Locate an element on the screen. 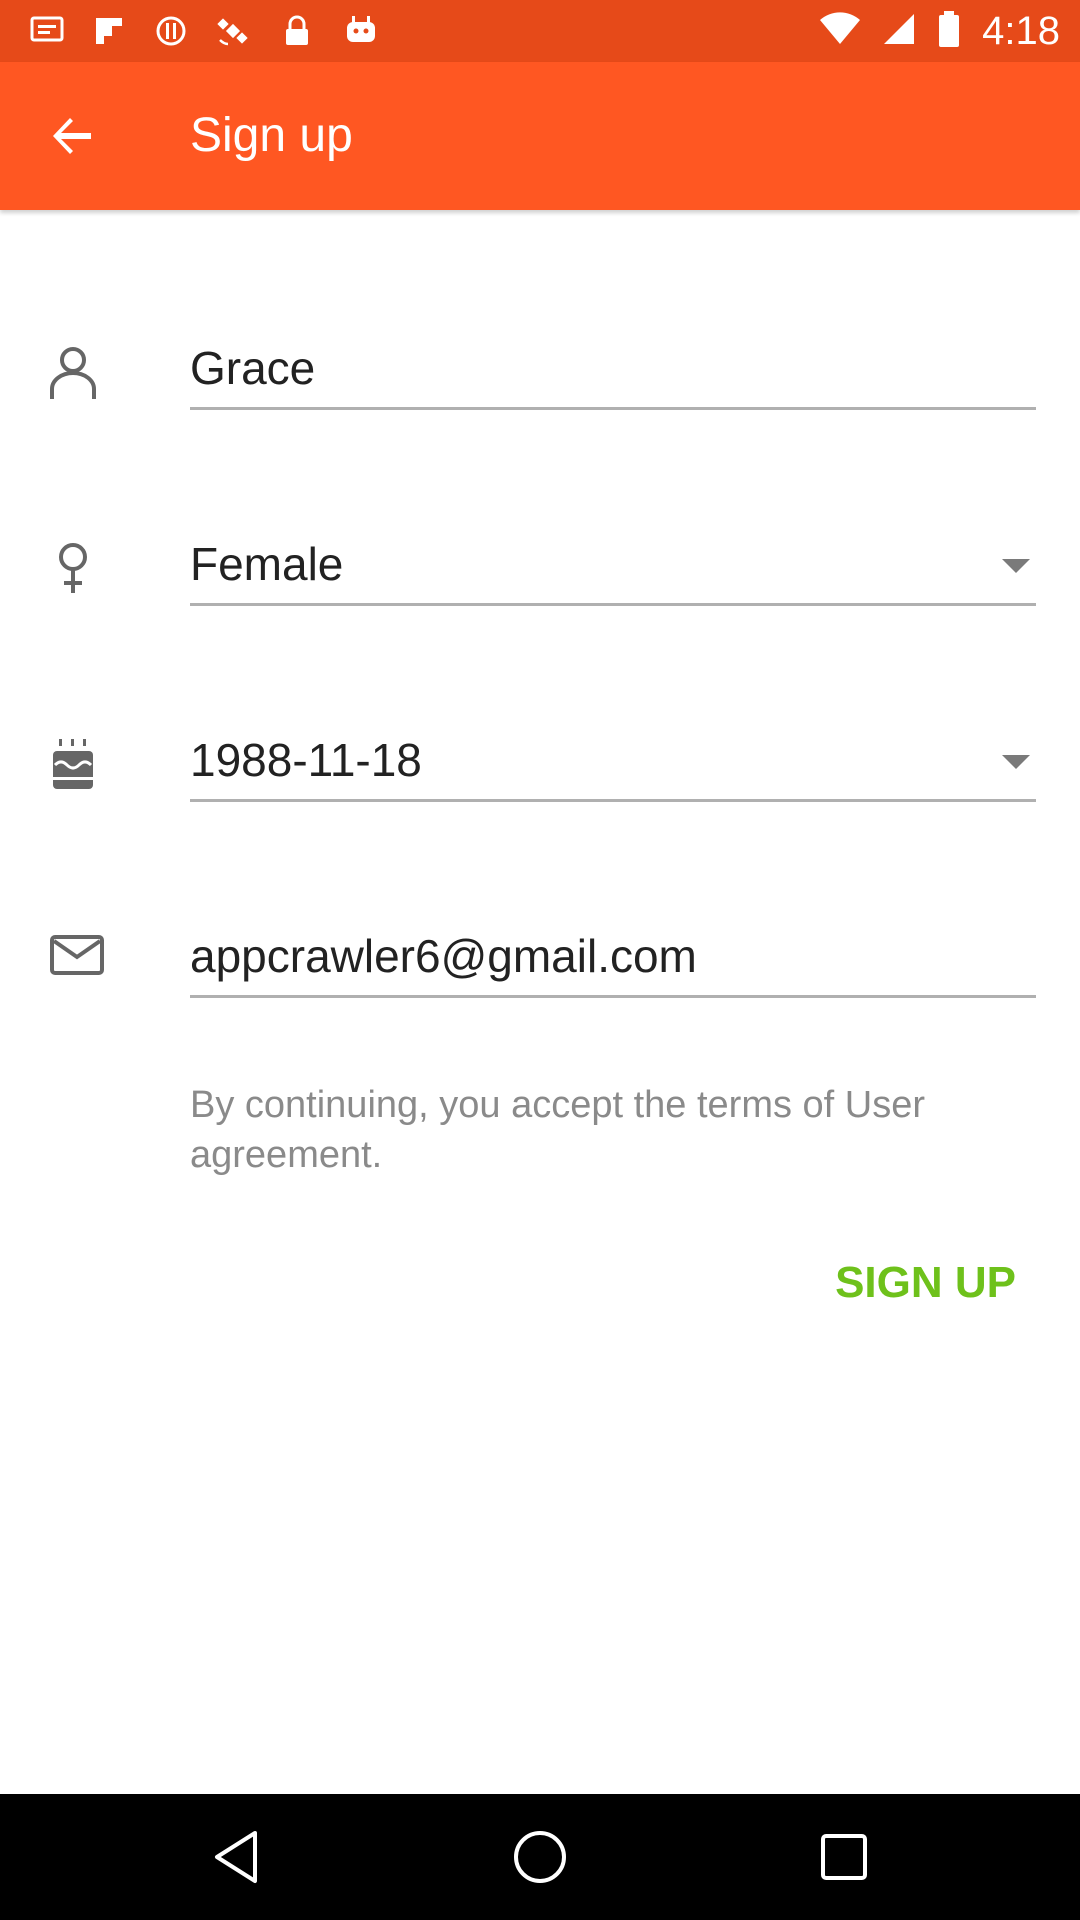 This screenshot has width=1080, height=1920. back-button is located at coordinates (73, 136).